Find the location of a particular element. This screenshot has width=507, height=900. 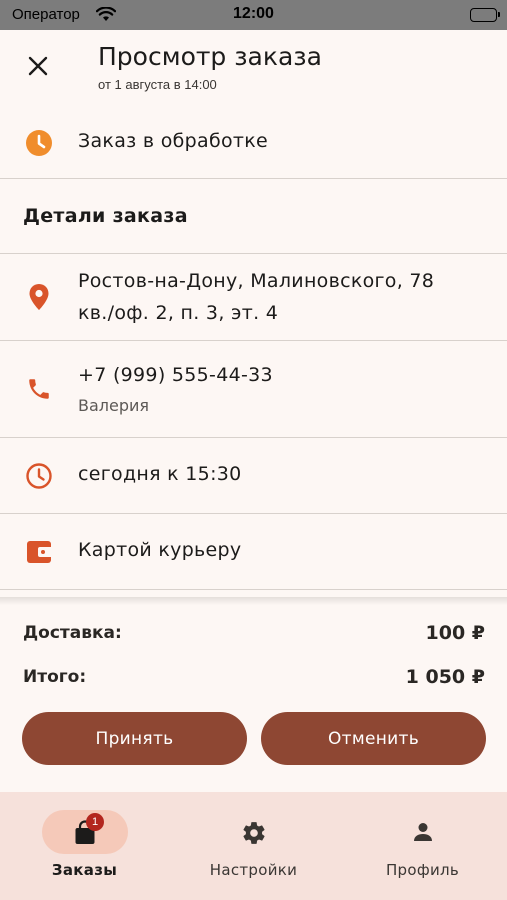

bottom-navigation: 1 Заказы Настройки Профиль is located at coordinates (253, 846).